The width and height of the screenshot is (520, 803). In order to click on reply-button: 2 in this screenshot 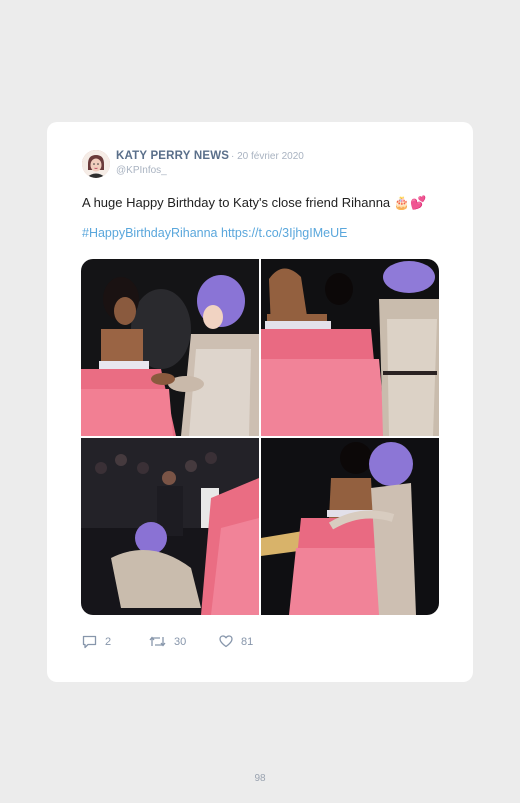, I will do `click(96, 642)`.